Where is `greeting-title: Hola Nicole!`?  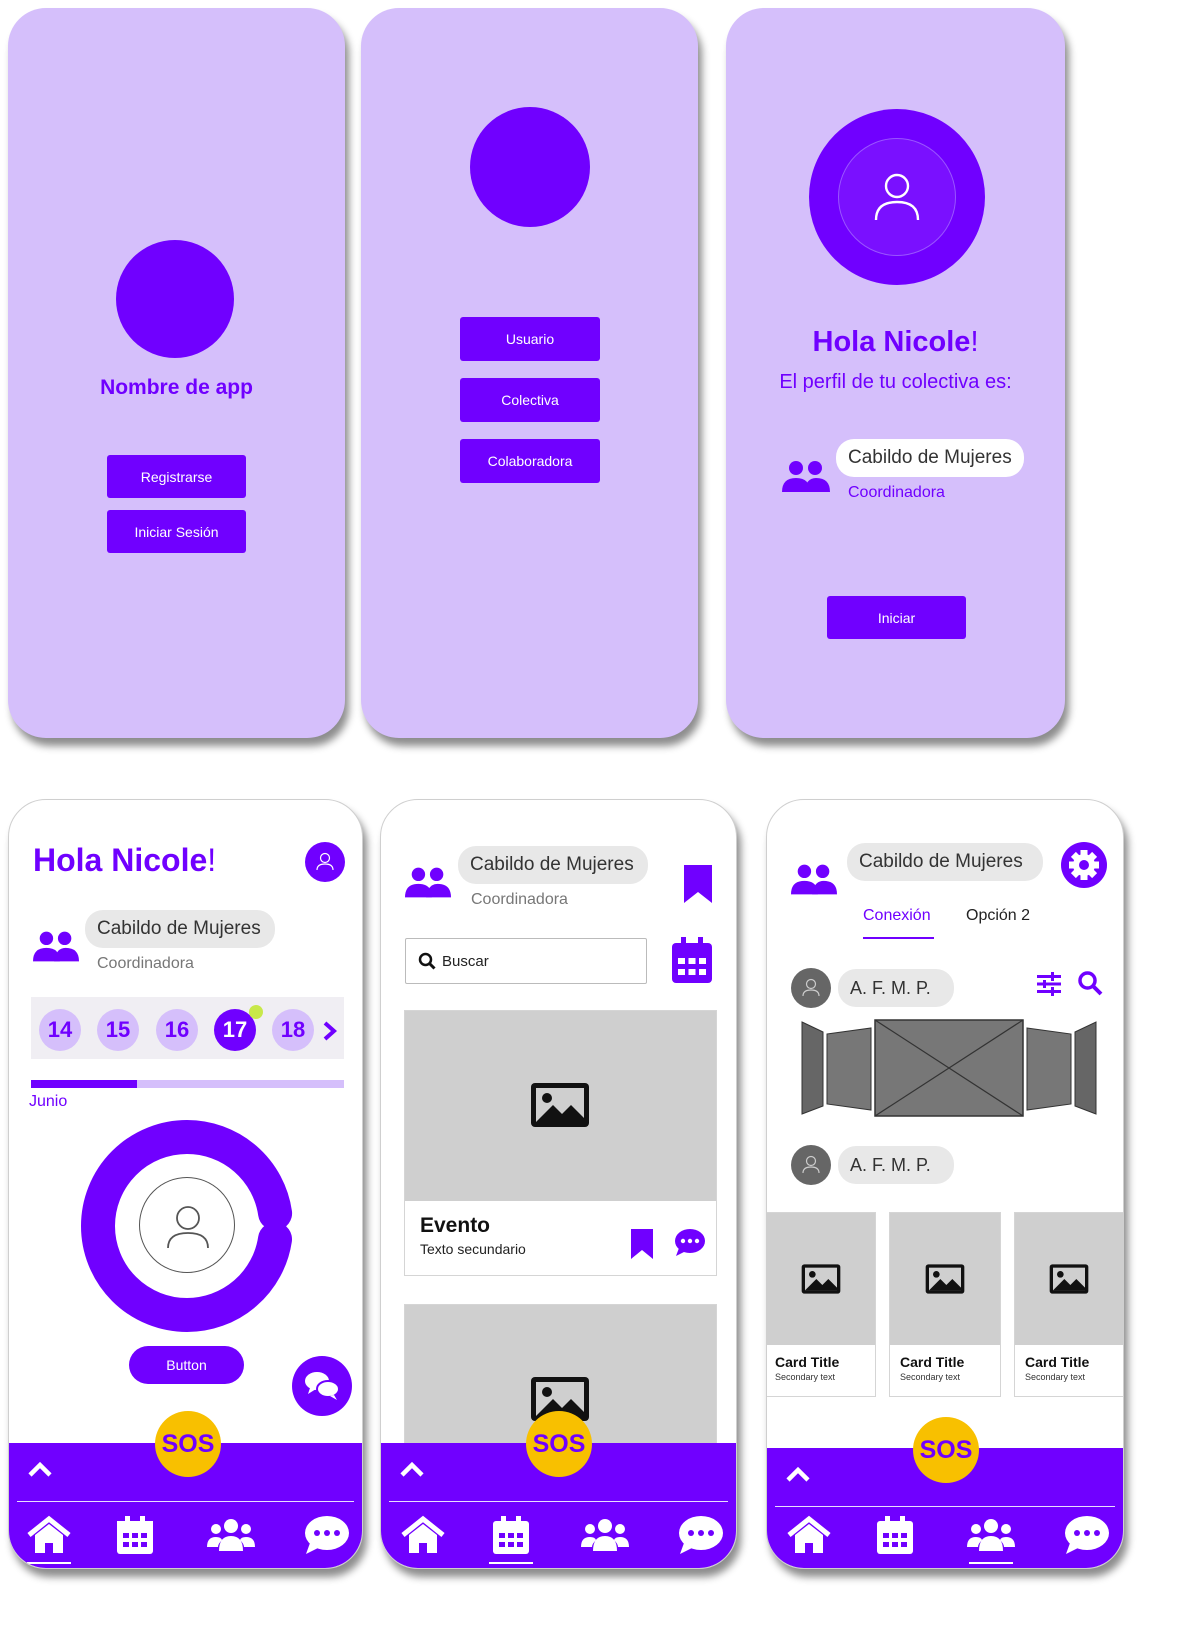 greeting-title: Hola Nicole! is located at coordinates (895, 342).